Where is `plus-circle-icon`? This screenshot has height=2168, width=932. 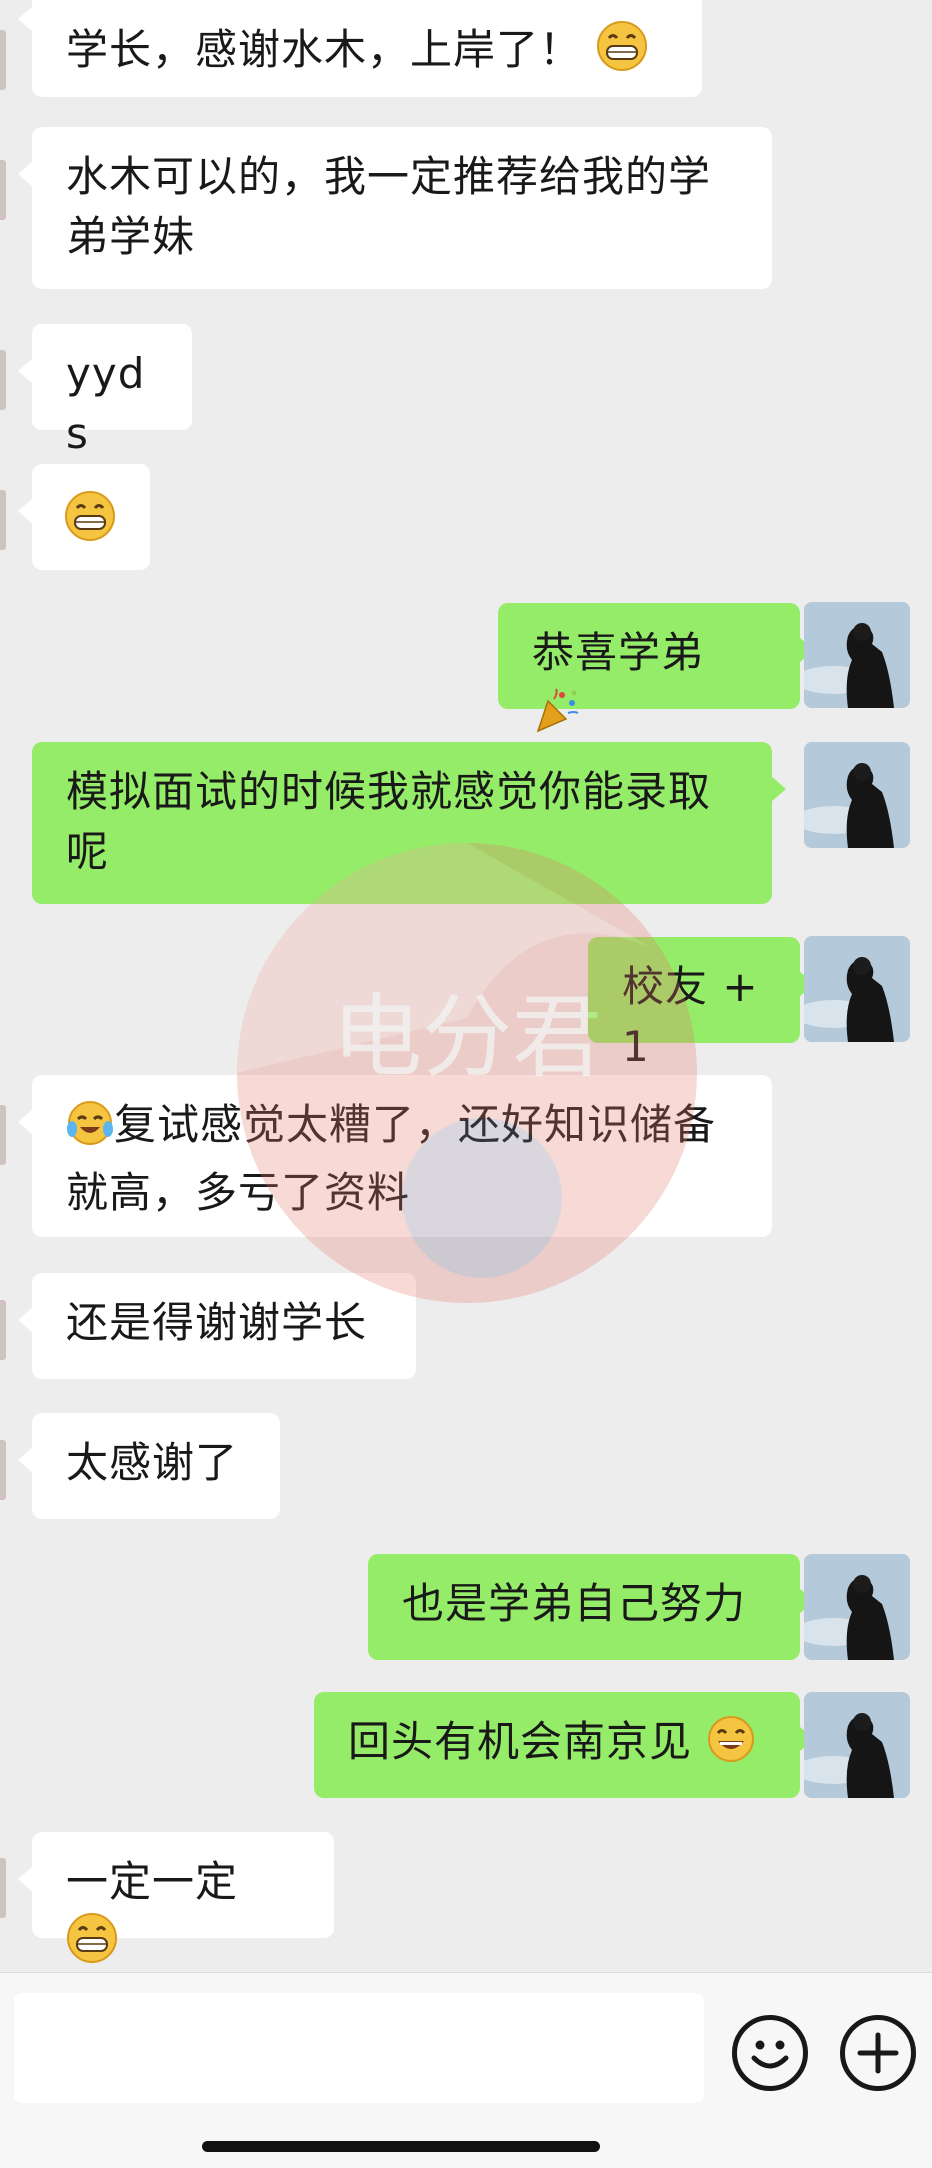 plus-circle-icon is located at coordinates (878, 2053).